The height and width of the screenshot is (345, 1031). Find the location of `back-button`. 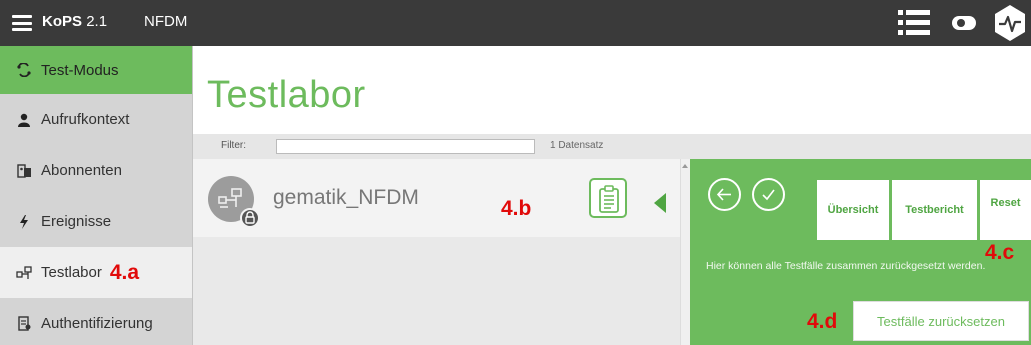

back-button is located at coordinates (724, 194).